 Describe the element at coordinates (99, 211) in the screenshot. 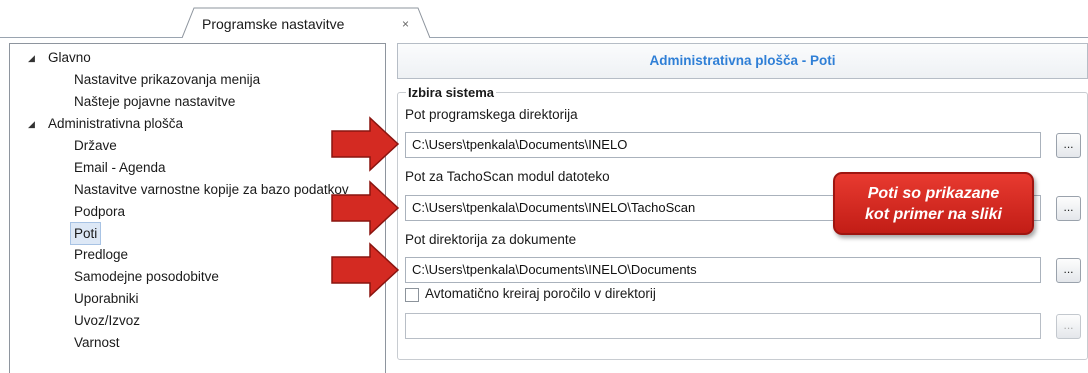

I see `tree-item-podpora: Podpora` at that location.